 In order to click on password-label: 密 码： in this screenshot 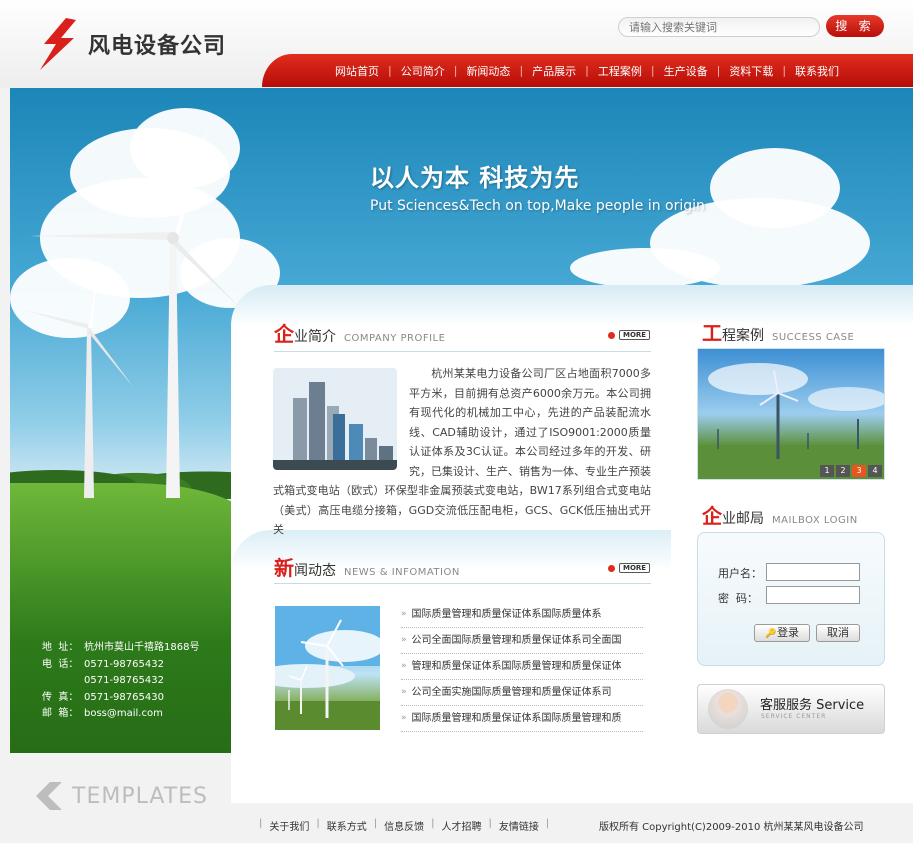, I will do `click(738, 598)`.